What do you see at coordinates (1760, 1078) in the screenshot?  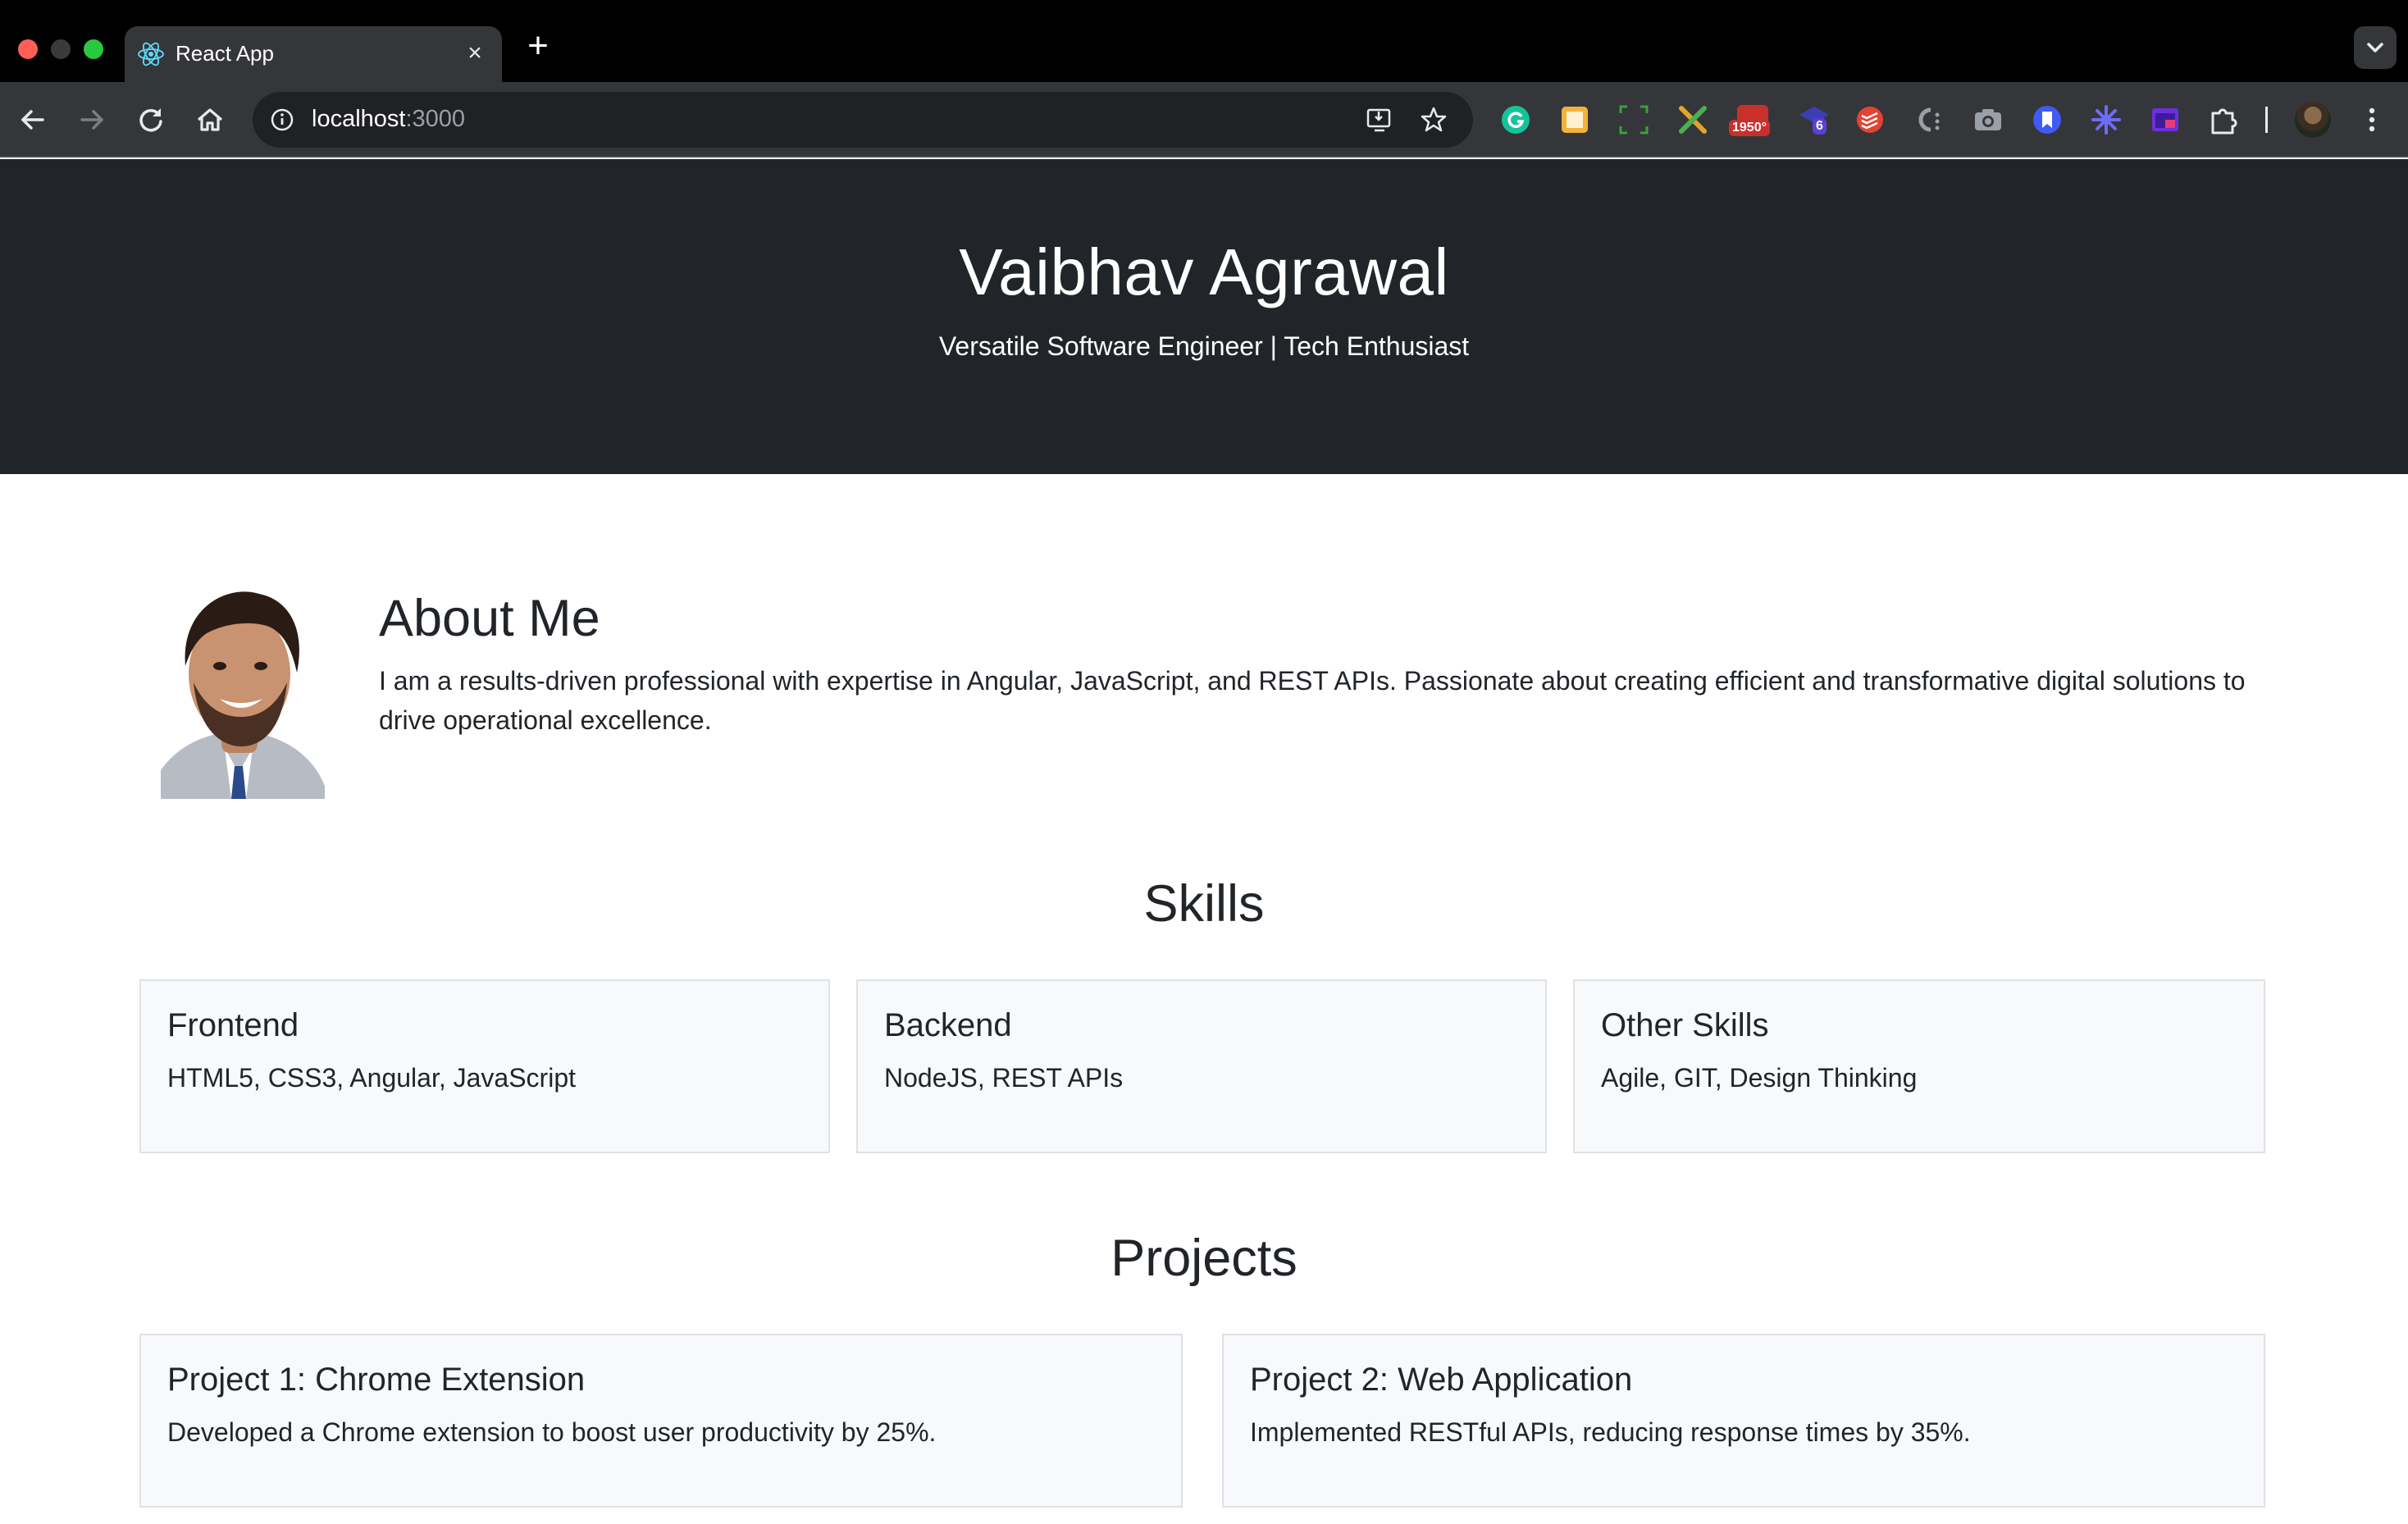 I see `skill-card-text: Agile, GIT, Design Thinking` at bounding box center [1760, 1078].